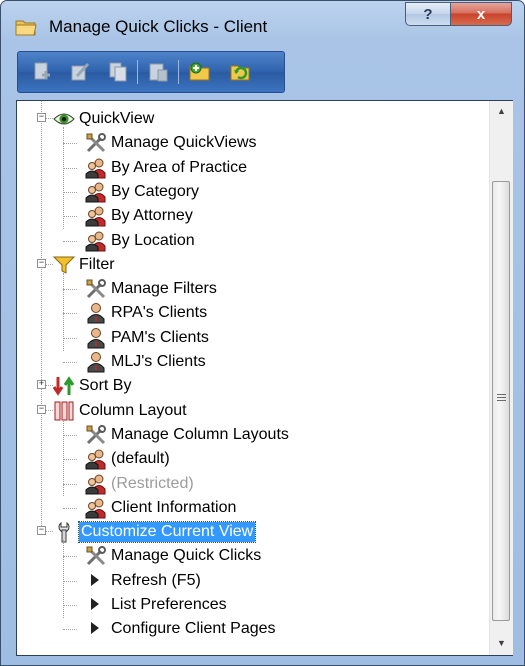 Image resolution: width=525 pixels, height=666 pixels. I want to click on tree-item-row: By Location, so click(252, 241).